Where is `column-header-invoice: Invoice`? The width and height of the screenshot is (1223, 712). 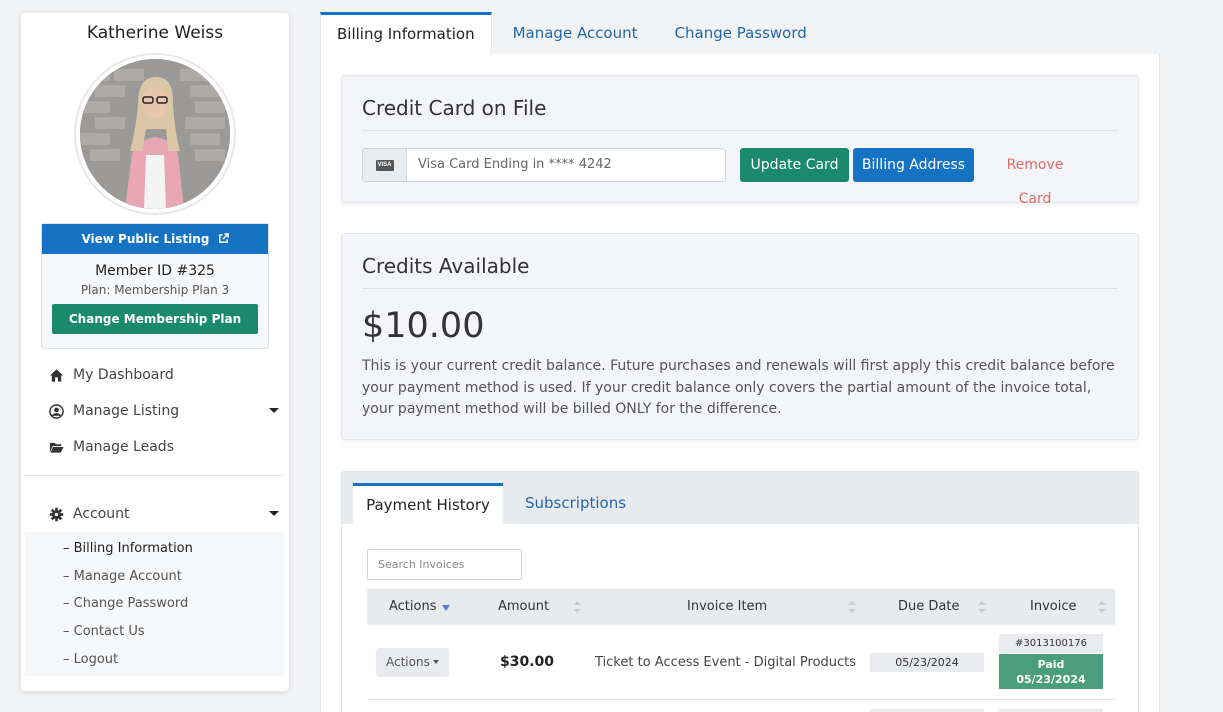 column-header-invoice: Invoice is located at coordinates (1053, 607).